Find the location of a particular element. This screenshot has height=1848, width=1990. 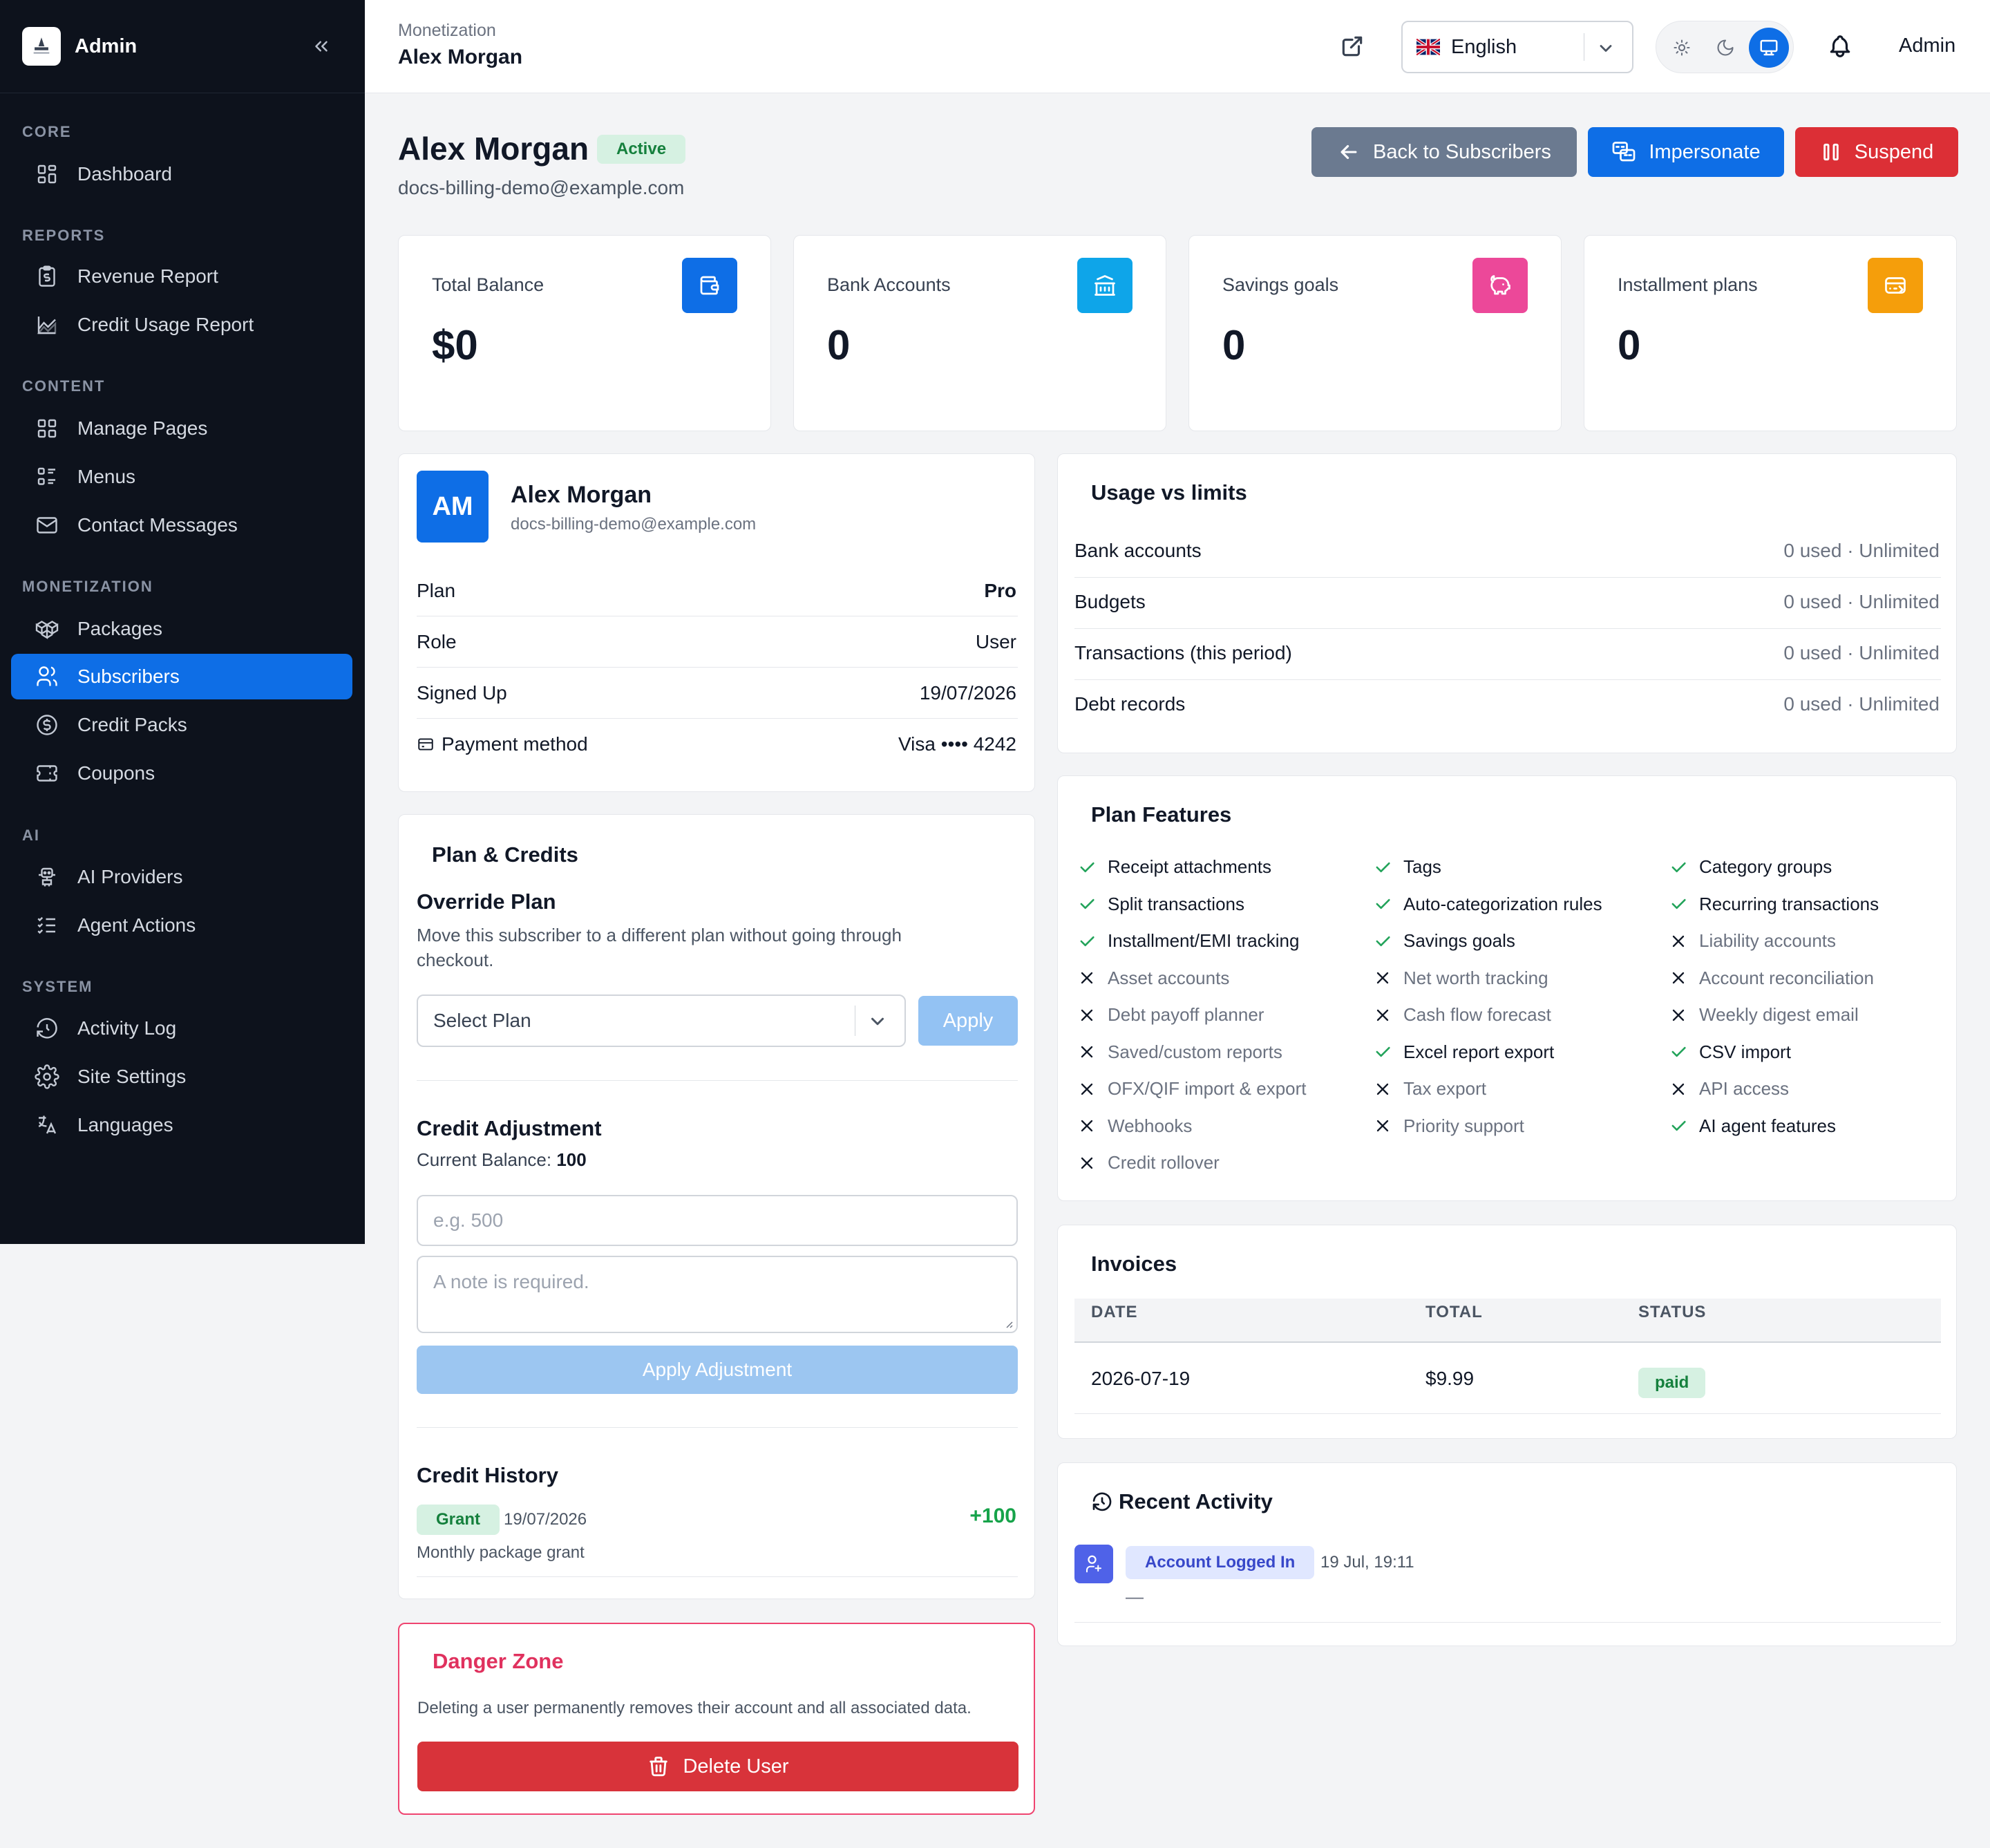

feature-label: Saved/custom reports is located at coordinates (1195, 1051).